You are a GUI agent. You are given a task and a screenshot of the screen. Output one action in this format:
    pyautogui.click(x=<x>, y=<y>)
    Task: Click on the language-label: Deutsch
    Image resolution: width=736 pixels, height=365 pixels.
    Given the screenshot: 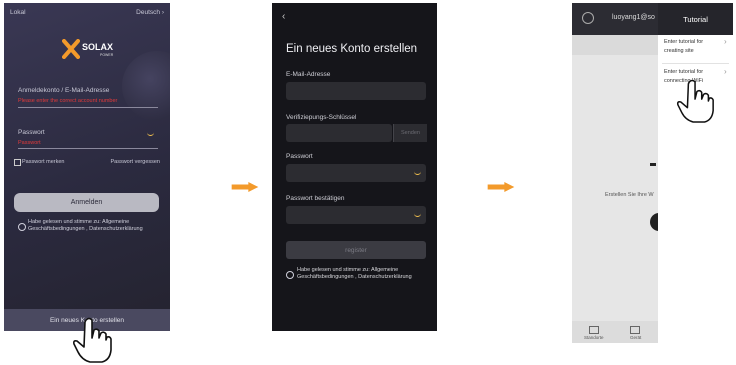 What is the action you would take?
    pyautogui.click(x=148, y=12)
    